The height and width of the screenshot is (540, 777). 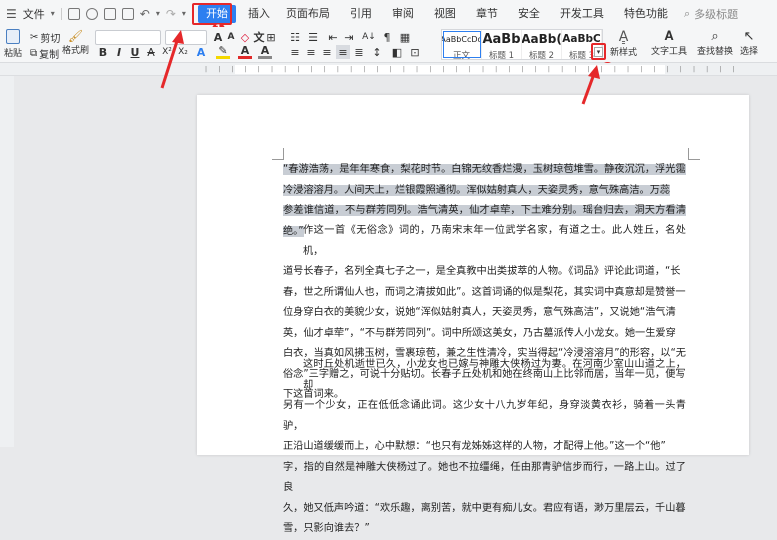 I want to click on tab-security: 安全, so click(x=529, y=13).